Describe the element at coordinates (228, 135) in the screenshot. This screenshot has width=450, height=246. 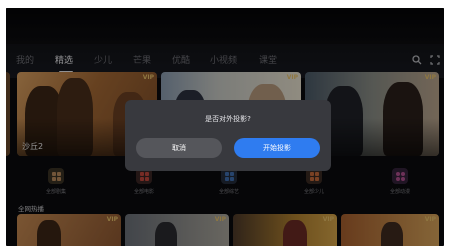
I see `projection-dialog: 是否对外投影? 取消 开始投影` at that location.